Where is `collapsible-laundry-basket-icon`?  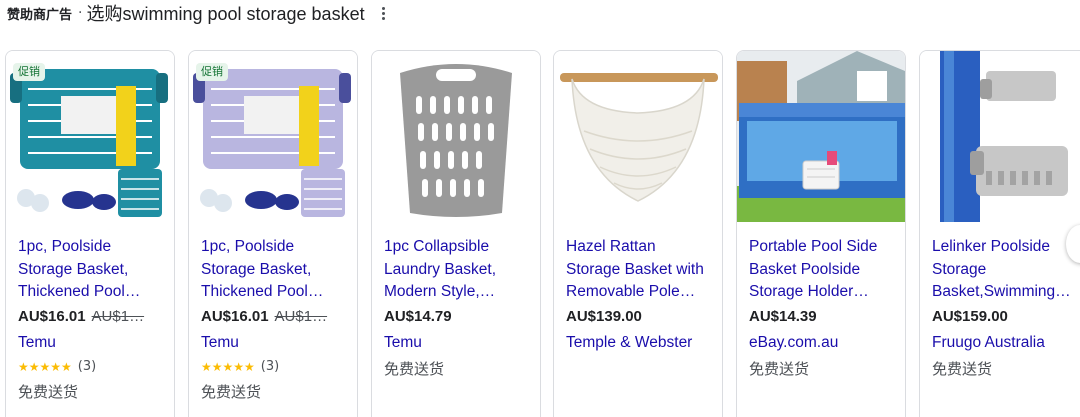
collapsible-laundry-basket-icon is located at coordinates (456, 140).